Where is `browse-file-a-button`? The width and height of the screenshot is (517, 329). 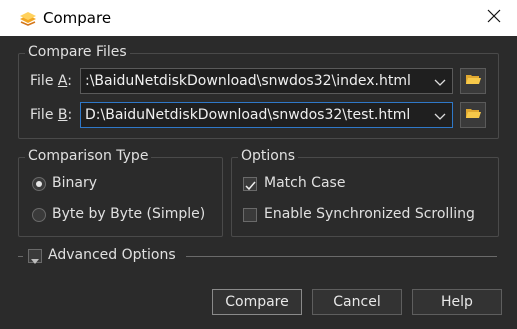
browse-file-a-button is located at coordinates (473, 81).